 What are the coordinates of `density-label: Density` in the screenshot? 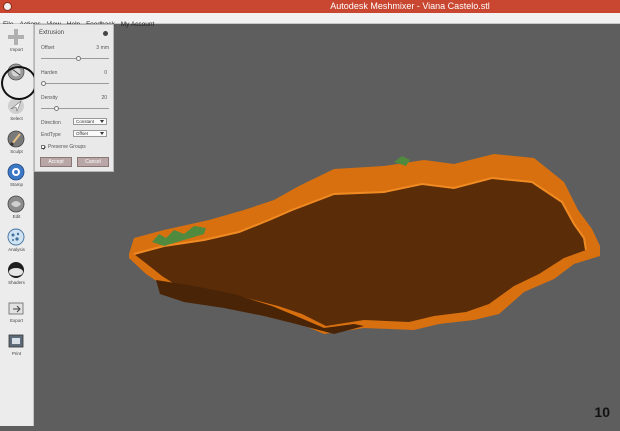 It's located at (49, 98).